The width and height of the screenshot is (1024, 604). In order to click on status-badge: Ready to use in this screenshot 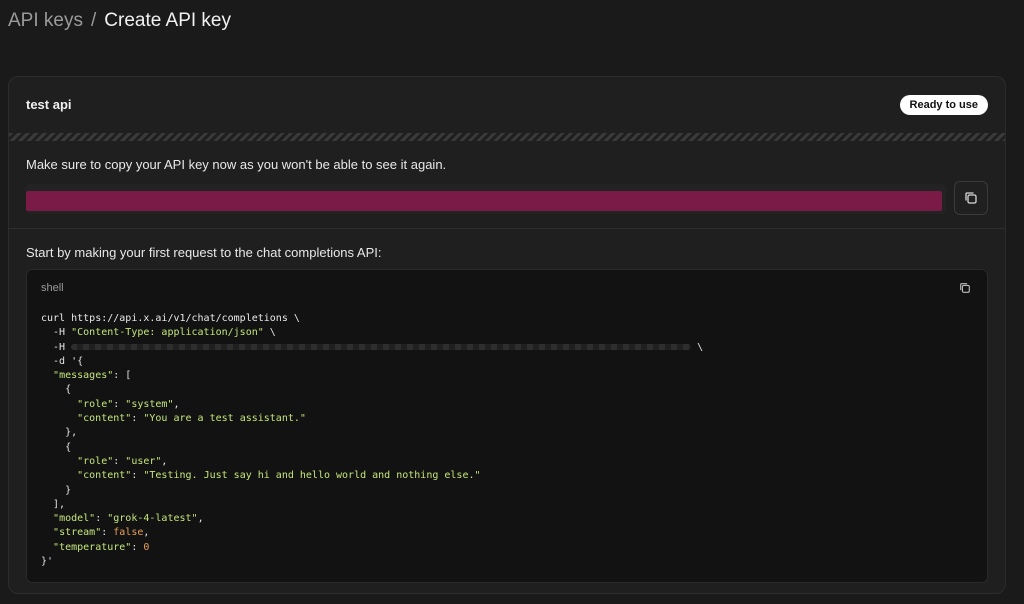, I will do `click(943, 105)`.